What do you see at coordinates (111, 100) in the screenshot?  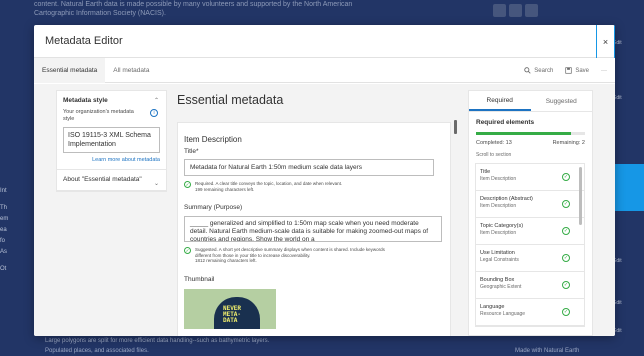 I see `metadata-style-heading: Metadata style` at bounding box center [111, 100].